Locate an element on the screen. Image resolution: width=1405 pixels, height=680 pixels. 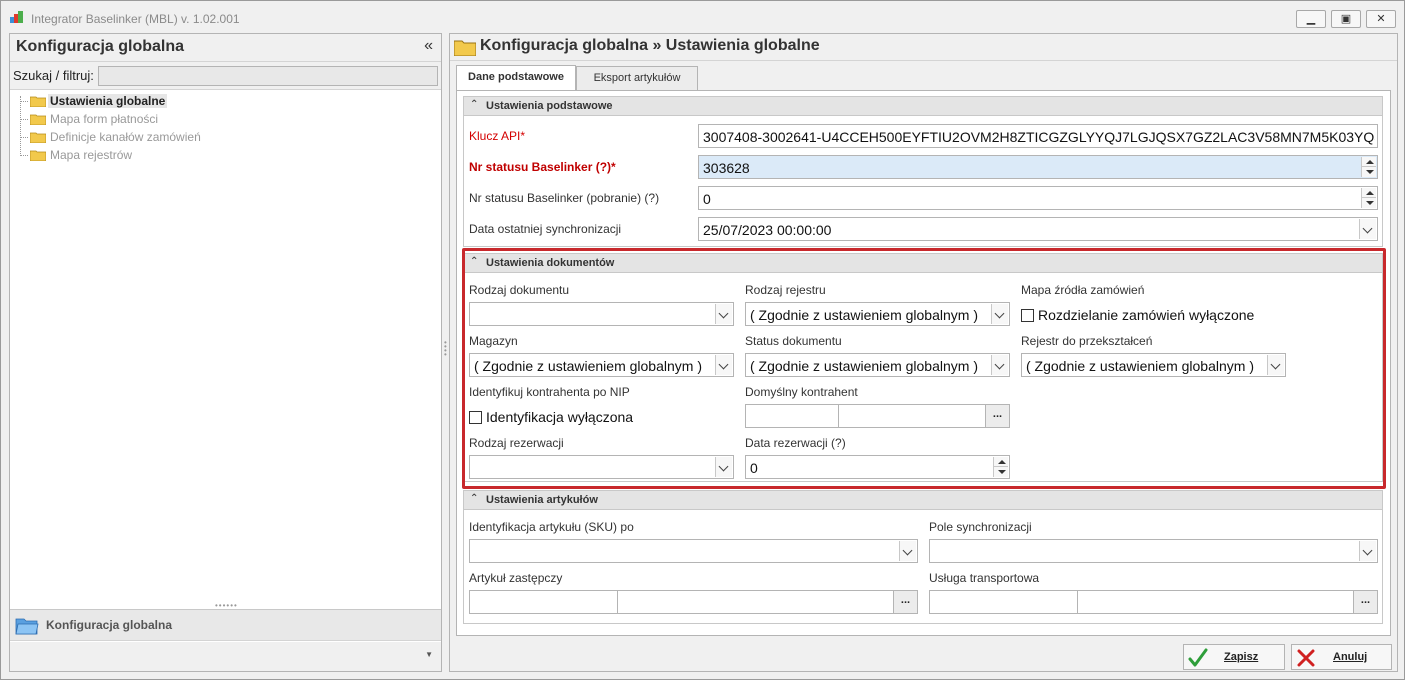
group-title: Ustawienia artykułów is located at coordinates (542, 500).